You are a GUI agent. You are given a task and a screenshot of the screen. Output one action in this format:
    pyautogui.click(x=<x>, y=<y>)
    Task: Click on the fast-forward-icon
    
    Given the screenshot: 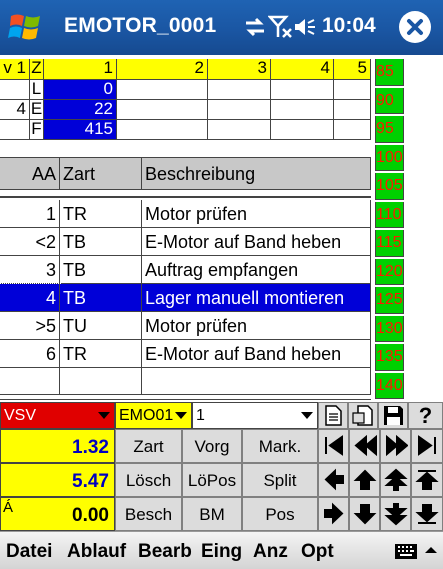 What is the action you would take?
    pyautogui.click(x=397, y=445)
    